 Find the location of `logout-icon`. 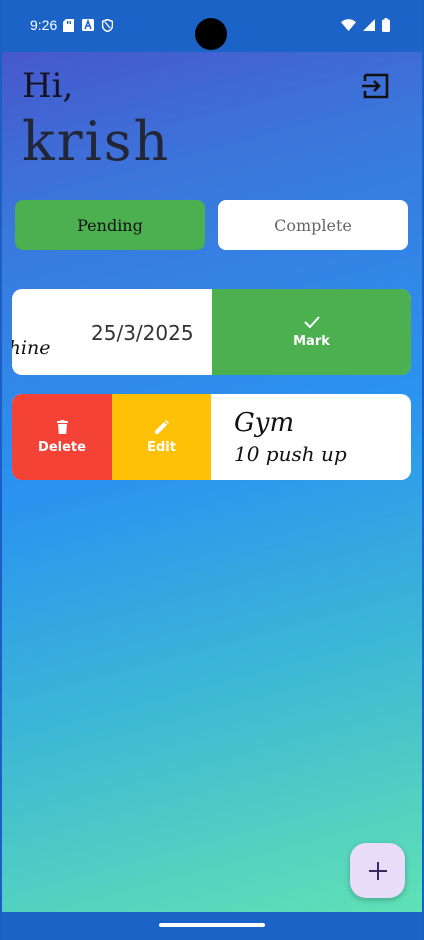

logout-icon is located at coordinates (375, 86).